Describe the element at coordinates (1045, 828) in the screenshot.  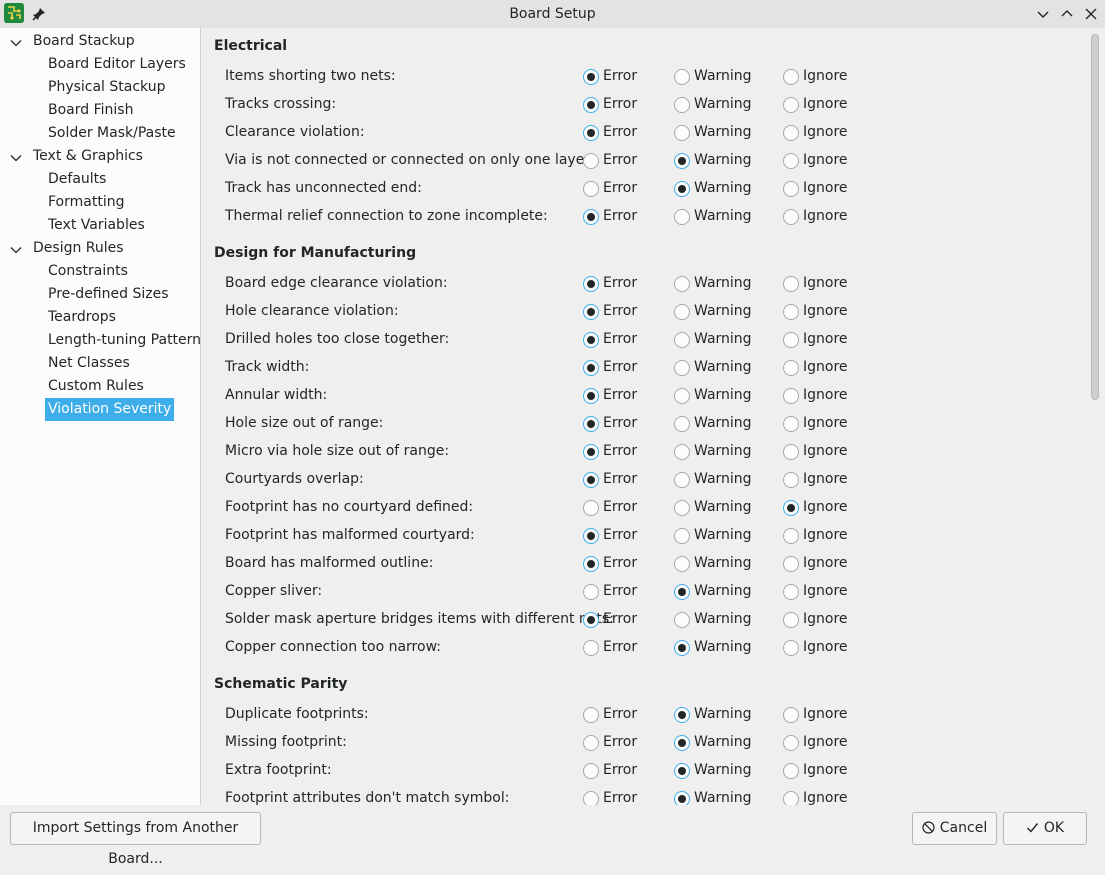
I see `ok-button: OK` at that location.